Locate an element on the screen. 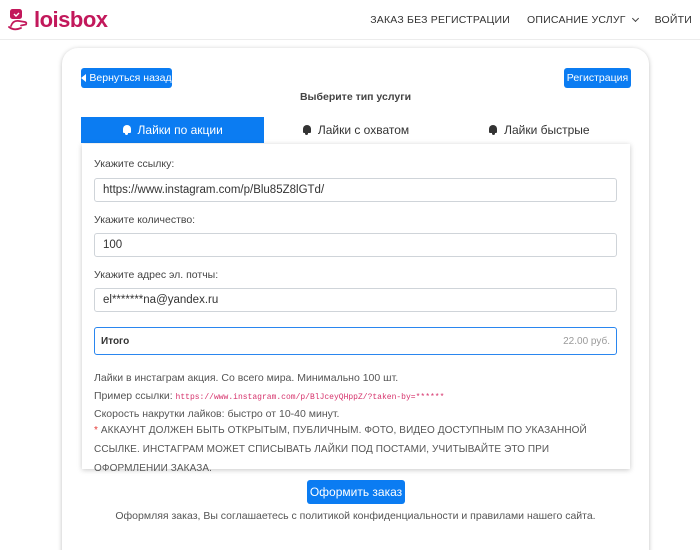 The height and width of the screenshot is (550, 700). nav-order-without-registration-label: ЗАКАЗ БЕЗ РЕГИСТРАЦИИ is located at coordinates (440, 20).